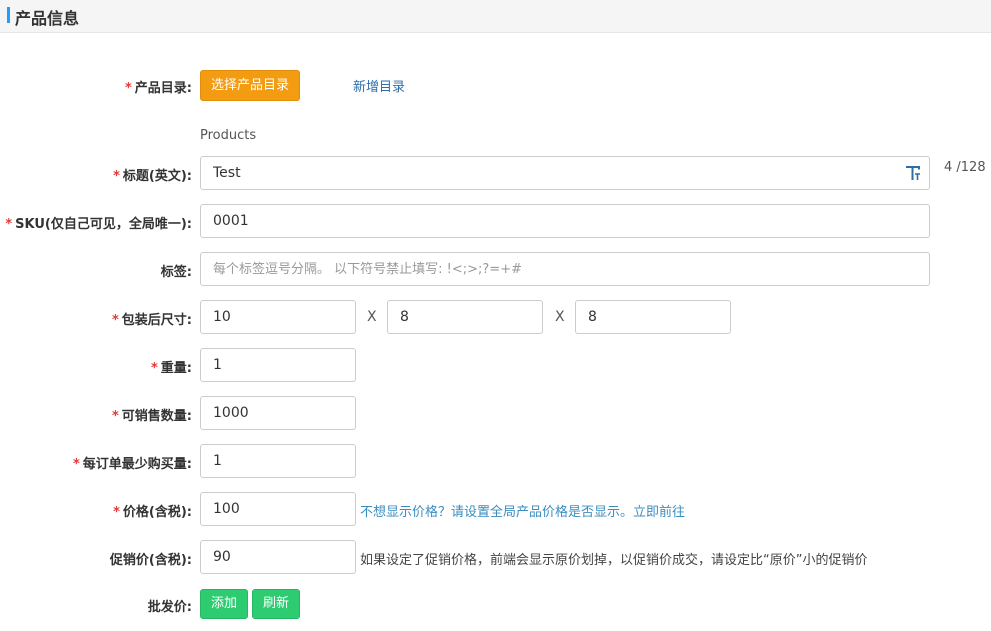 This screenshot has width=991, height=631. Describe the element at coordinates (276, 604) in the screenshot. I see `refresh-wholesale-button: 刷新` at that location.